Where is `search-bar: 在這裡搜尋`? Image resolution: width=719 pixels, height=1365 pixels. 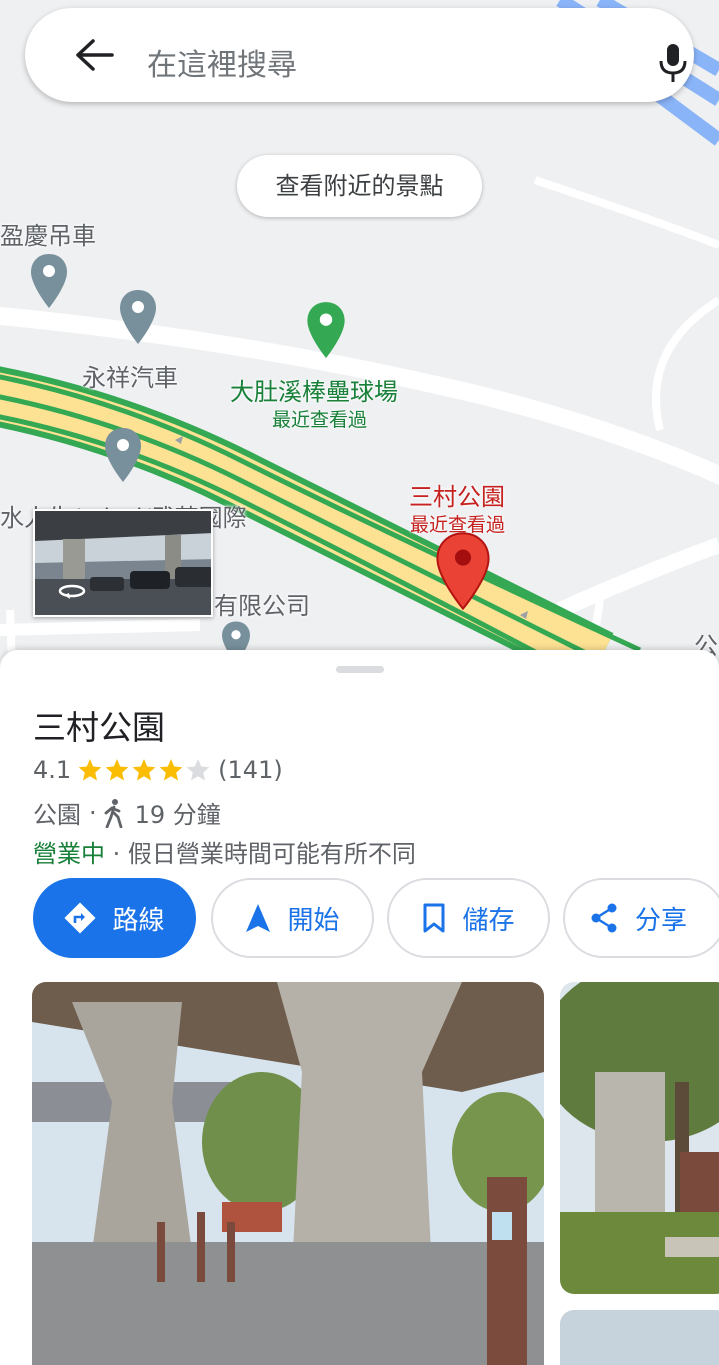 search-bar: 在這裡搜尋 is located at coordinates (359, 55).